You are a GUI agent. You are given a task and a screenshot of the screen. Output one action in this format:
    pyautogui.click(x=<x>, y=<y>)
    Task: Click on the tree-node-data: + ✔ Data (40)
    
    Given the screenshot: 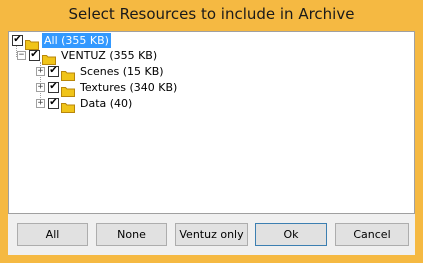 What is the action you would take?
    pyautogui.click(x=85, y=104)
    